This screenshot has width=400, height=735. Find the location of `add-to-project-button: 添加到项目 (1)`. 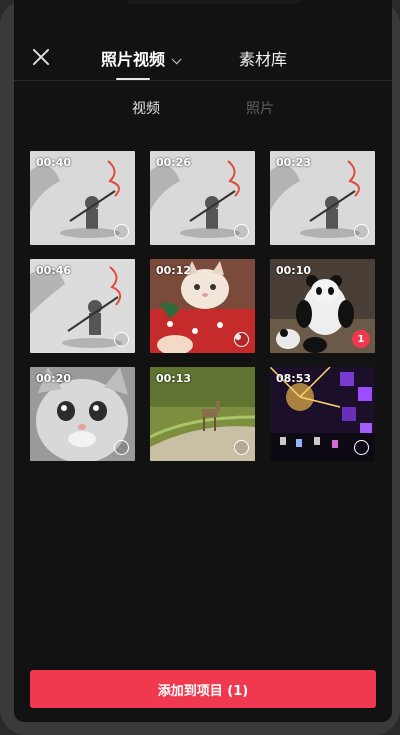

add-to-project-button: 添加到项目 (1) is located at coordinates (203, 689).